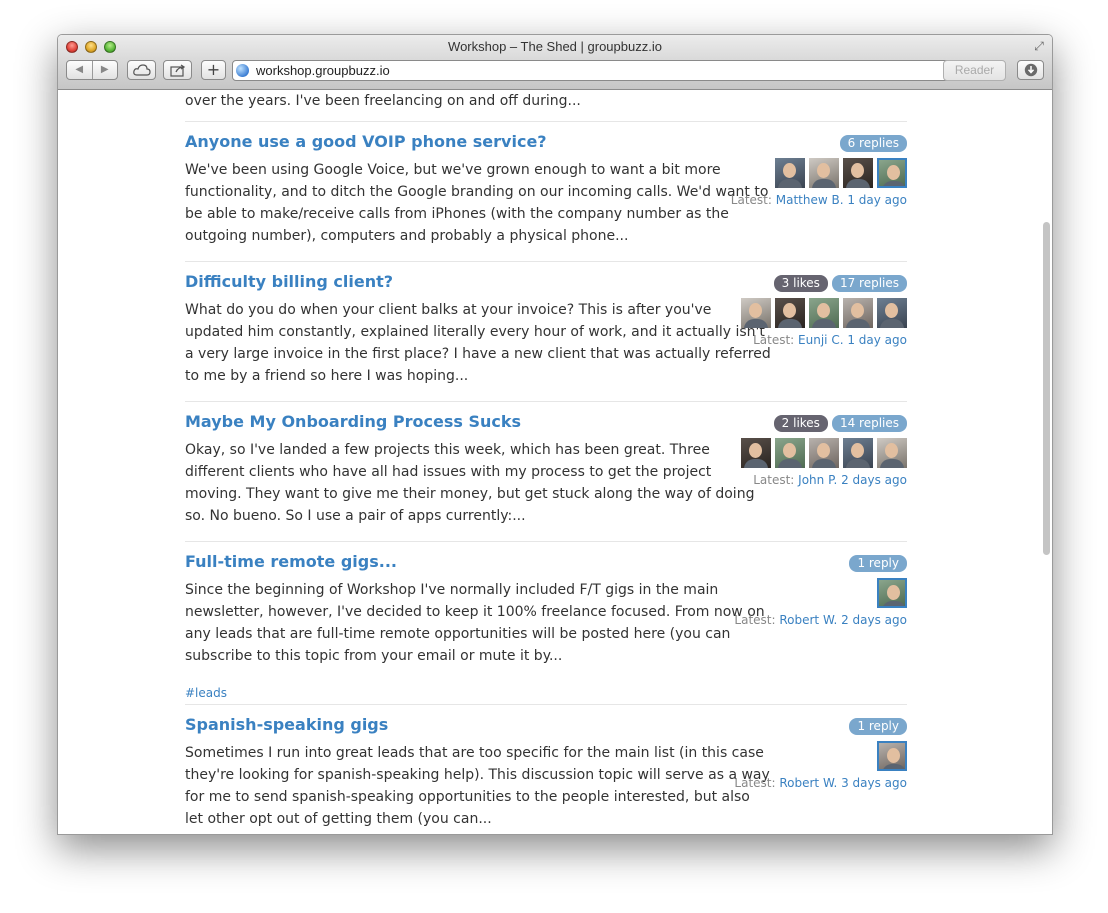 Image resolution: width=1108 pixels, height=913 pixels. I want to click on downloads-button, so click(1030, 70).